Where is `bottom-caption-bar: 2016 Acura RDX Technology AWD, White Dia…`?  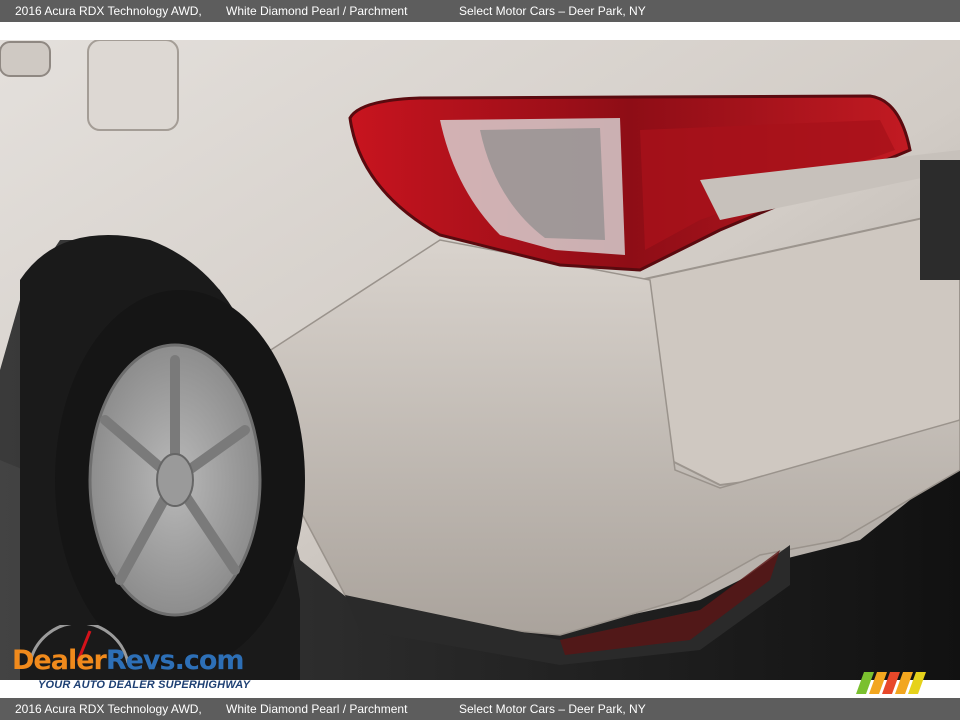 bottom-caption-bar: 2016 Acura RDX Technology AWD, White Dia… is located at coordinates (480, 709).